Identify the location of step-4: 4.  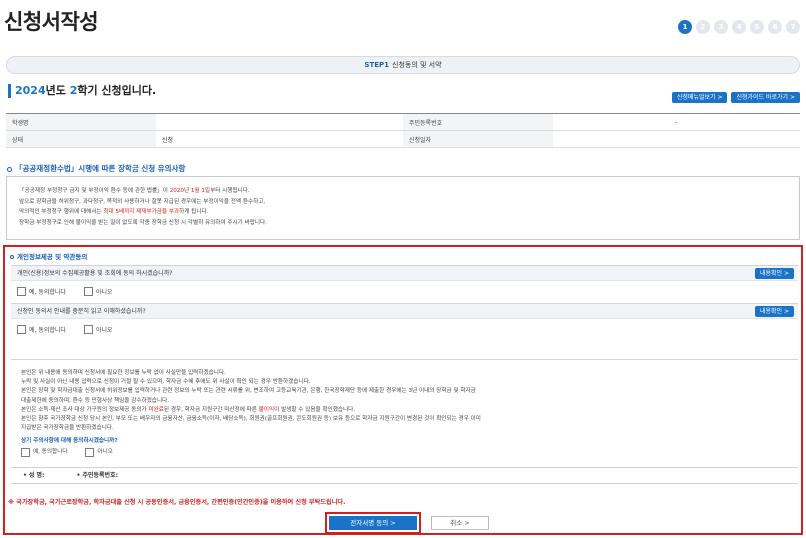
(739, 27).